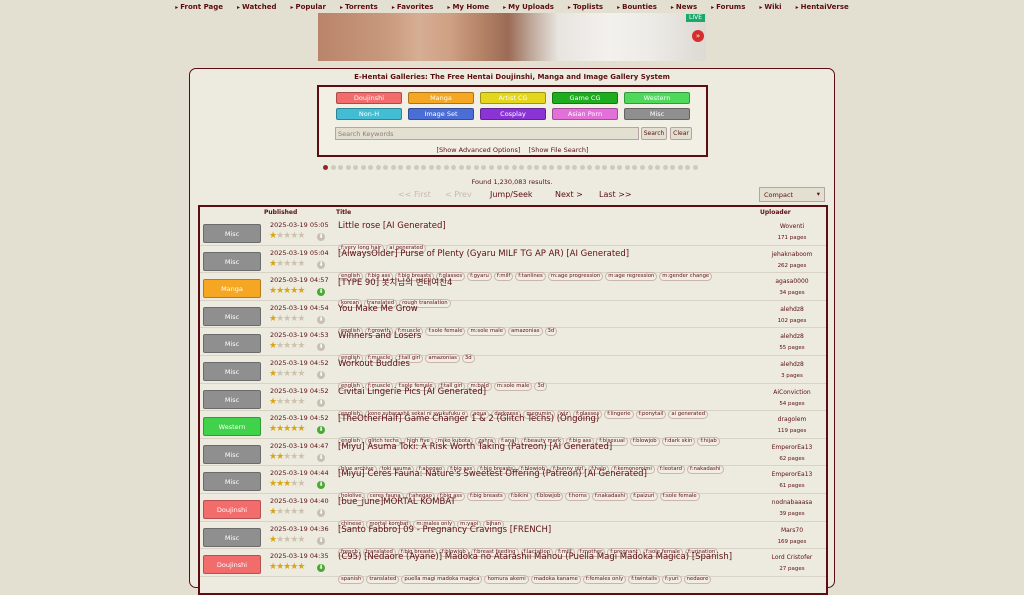 The height and width of the screenshot is (595, 1024). I want to click on tag: puella magi madoka magica, so click(442, 580).